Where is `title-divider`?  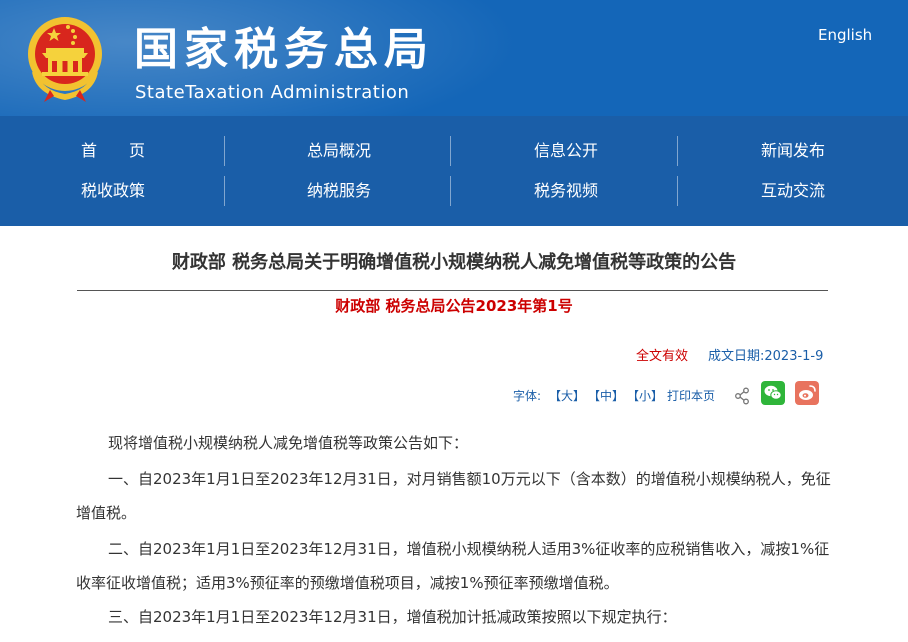 title-divider is located at coordinates (452, 290).